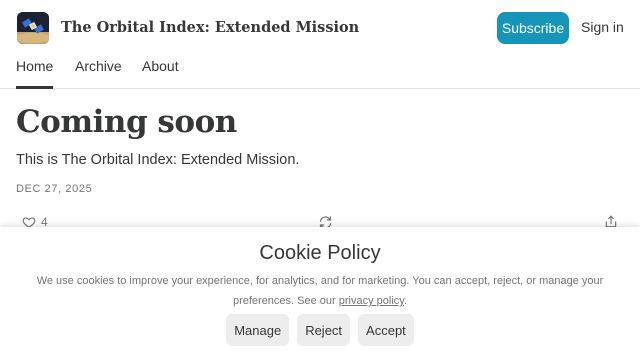  I want to click on privacy-policy-link: privacy policy, so click(371, 301).